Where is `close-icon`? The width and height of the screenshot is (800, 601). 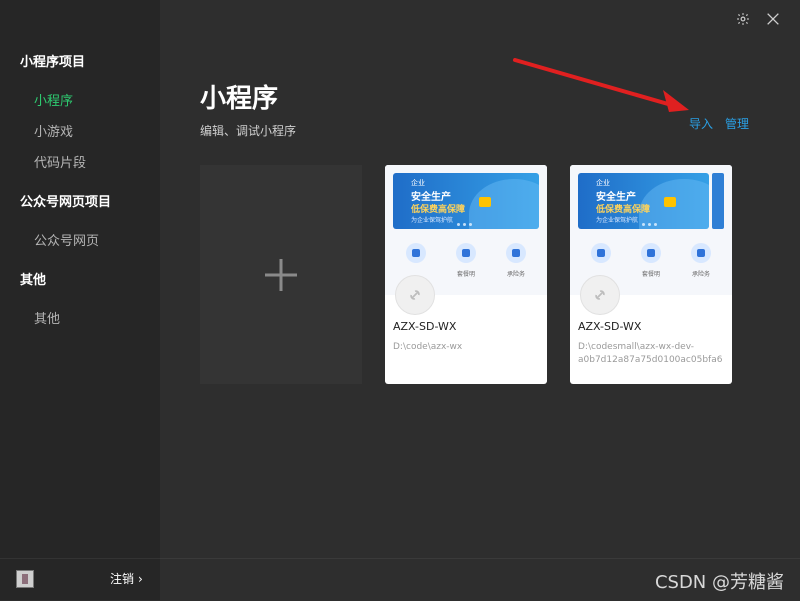
close-icon is located at coordinates (773, 19).